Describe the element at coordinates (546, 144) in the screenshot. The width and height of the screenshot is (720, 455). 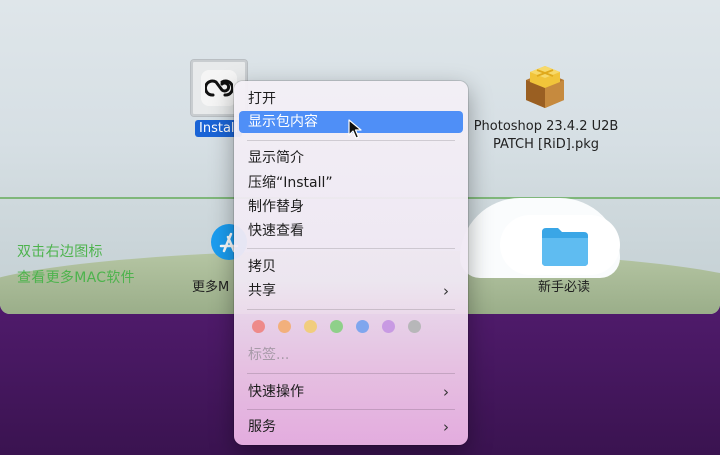
I see `photoshop-label-line2: PATCH [RiD].pkg` at that location.